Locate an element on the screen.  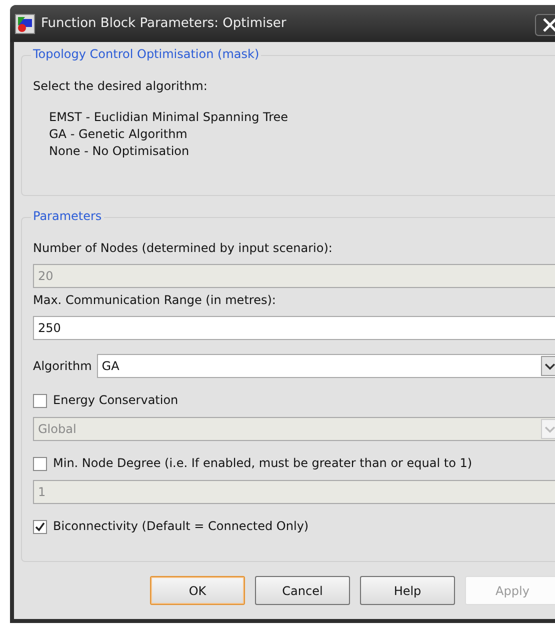
option-text: EMST - Euclidian Minimal Spanning Tree is located at coordinates (169, 117).